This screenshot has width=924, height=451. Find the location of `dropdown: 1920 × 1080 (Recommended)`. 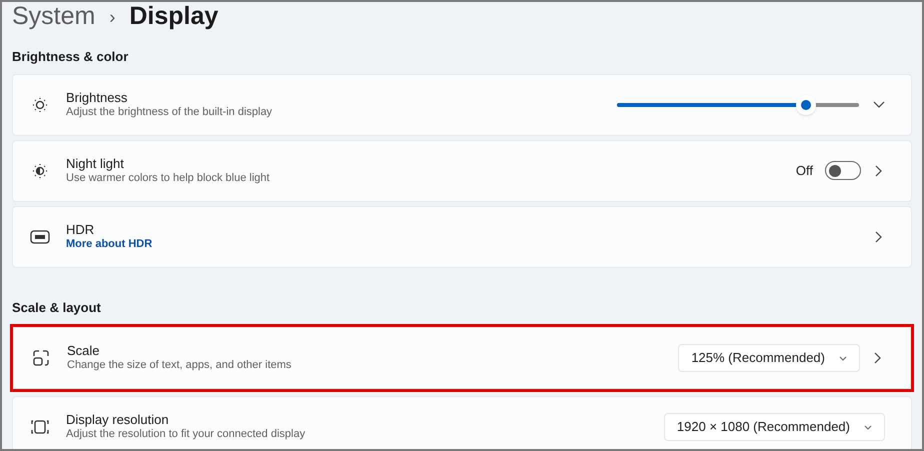

dropdown: 1920 × 1080 (Recommended) is located at coordinates (774, 427).